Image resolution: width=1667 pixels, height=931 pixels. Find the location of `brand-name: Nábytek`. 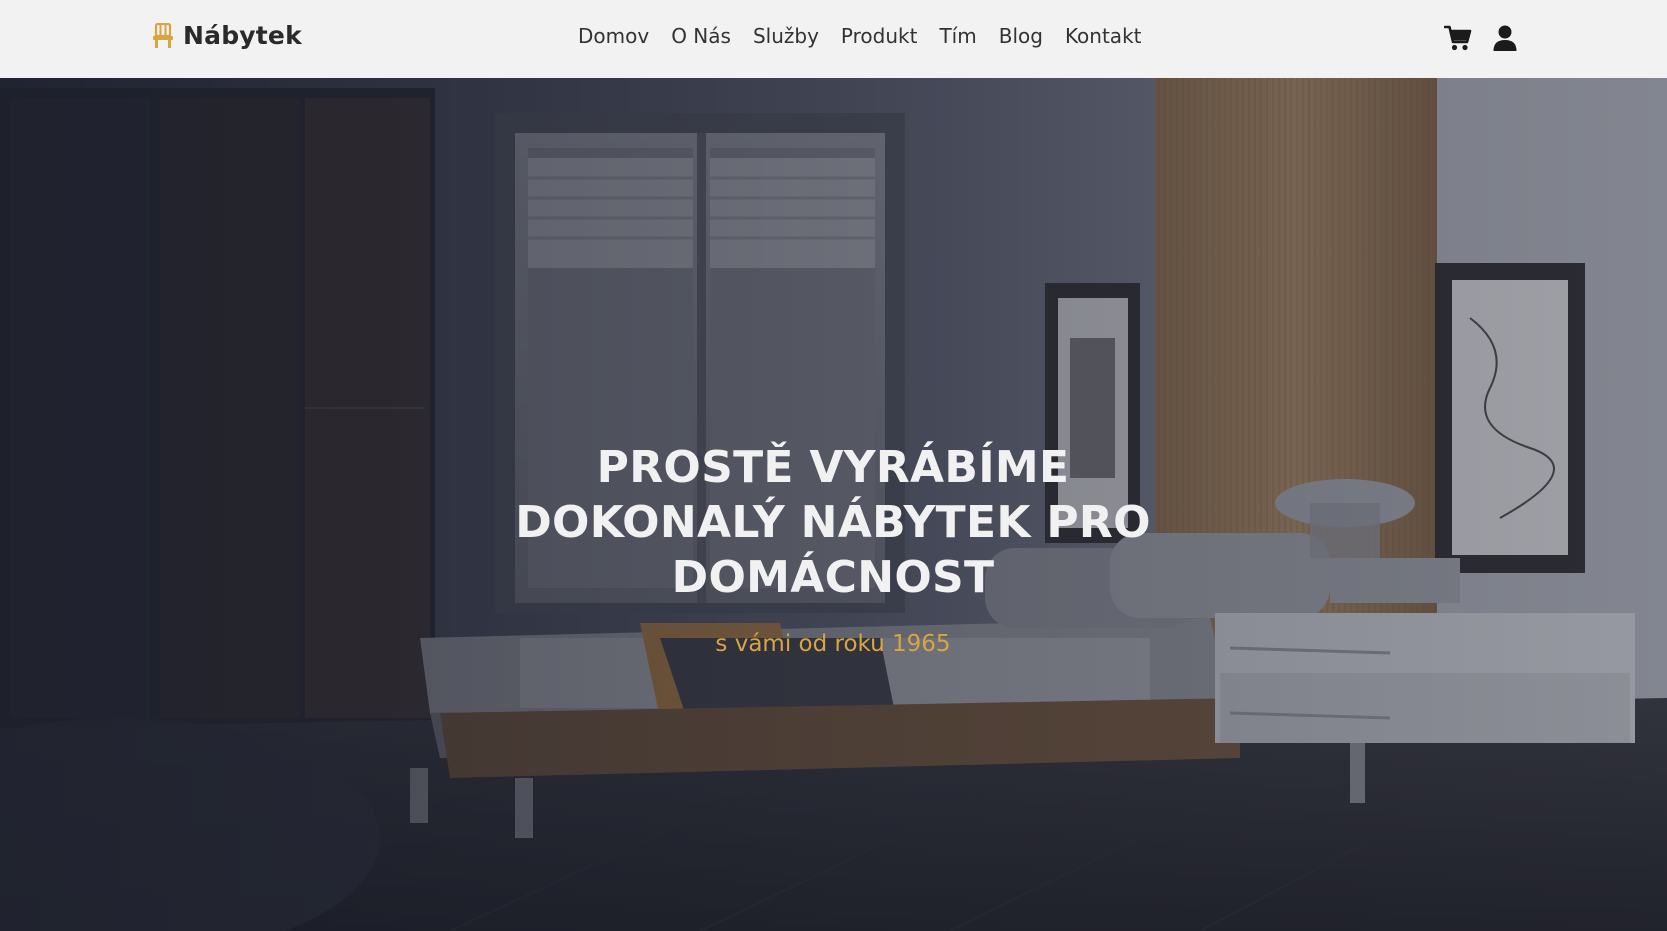

brand-name: Nábytek is located at coordinates (242, 35).